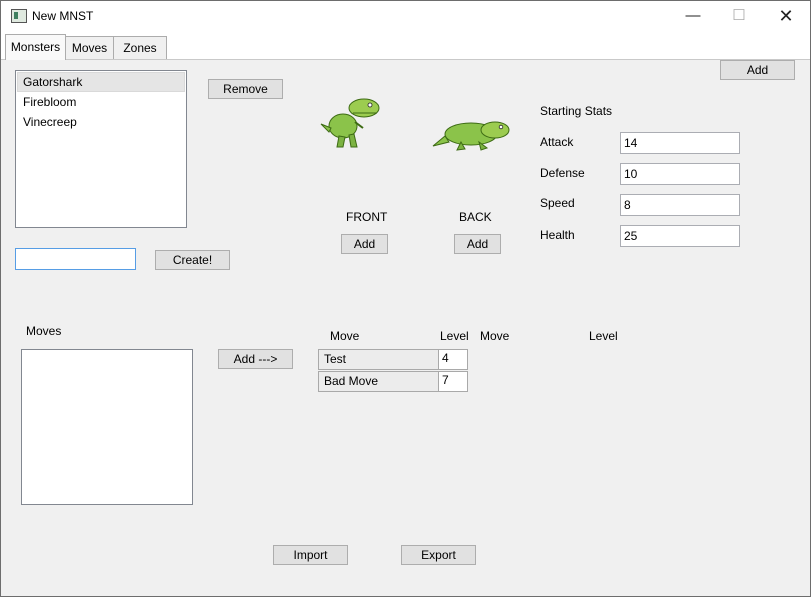  I want to click on back-add-button: Add, so click(477, 244).